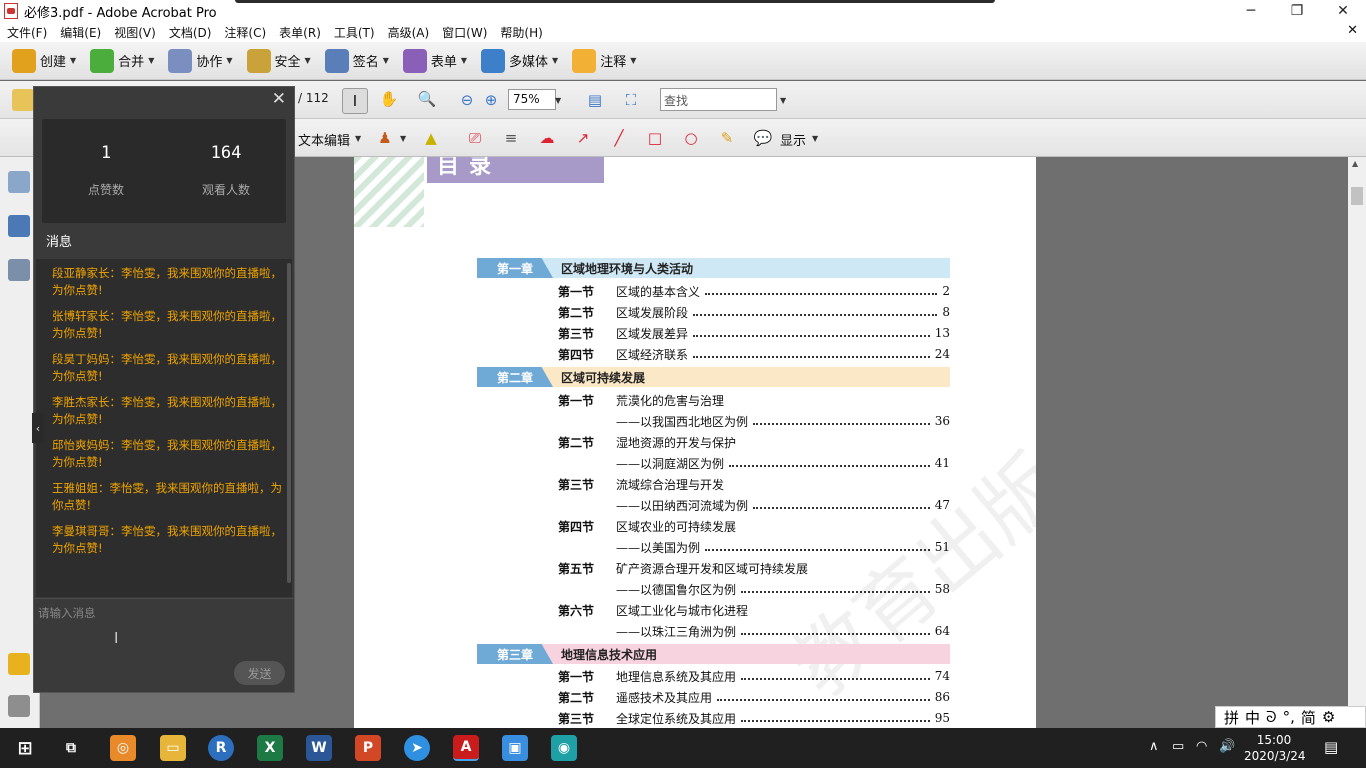  I want to click on menu-edit: 编辑(E), so click(80, 32).